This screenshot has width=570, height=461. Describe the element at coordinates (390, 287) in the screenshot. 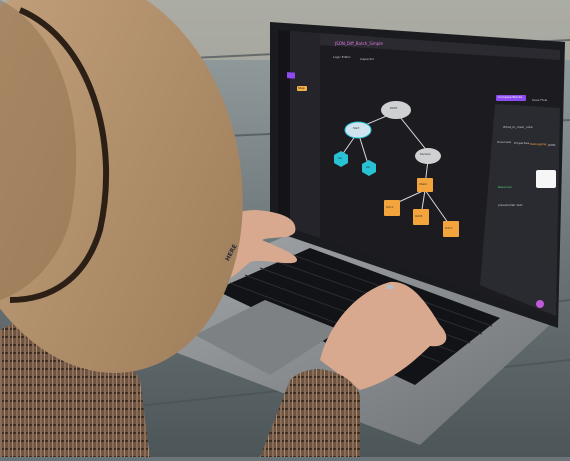

I see `ring` at that location.